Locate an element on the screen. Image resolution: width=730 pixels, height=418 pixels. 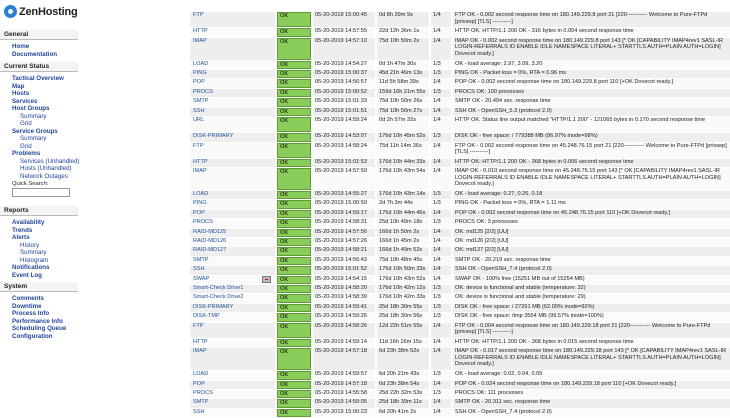
last-check-time: 05-20-2019 15:00:37 is located at coordinates (344, 74).